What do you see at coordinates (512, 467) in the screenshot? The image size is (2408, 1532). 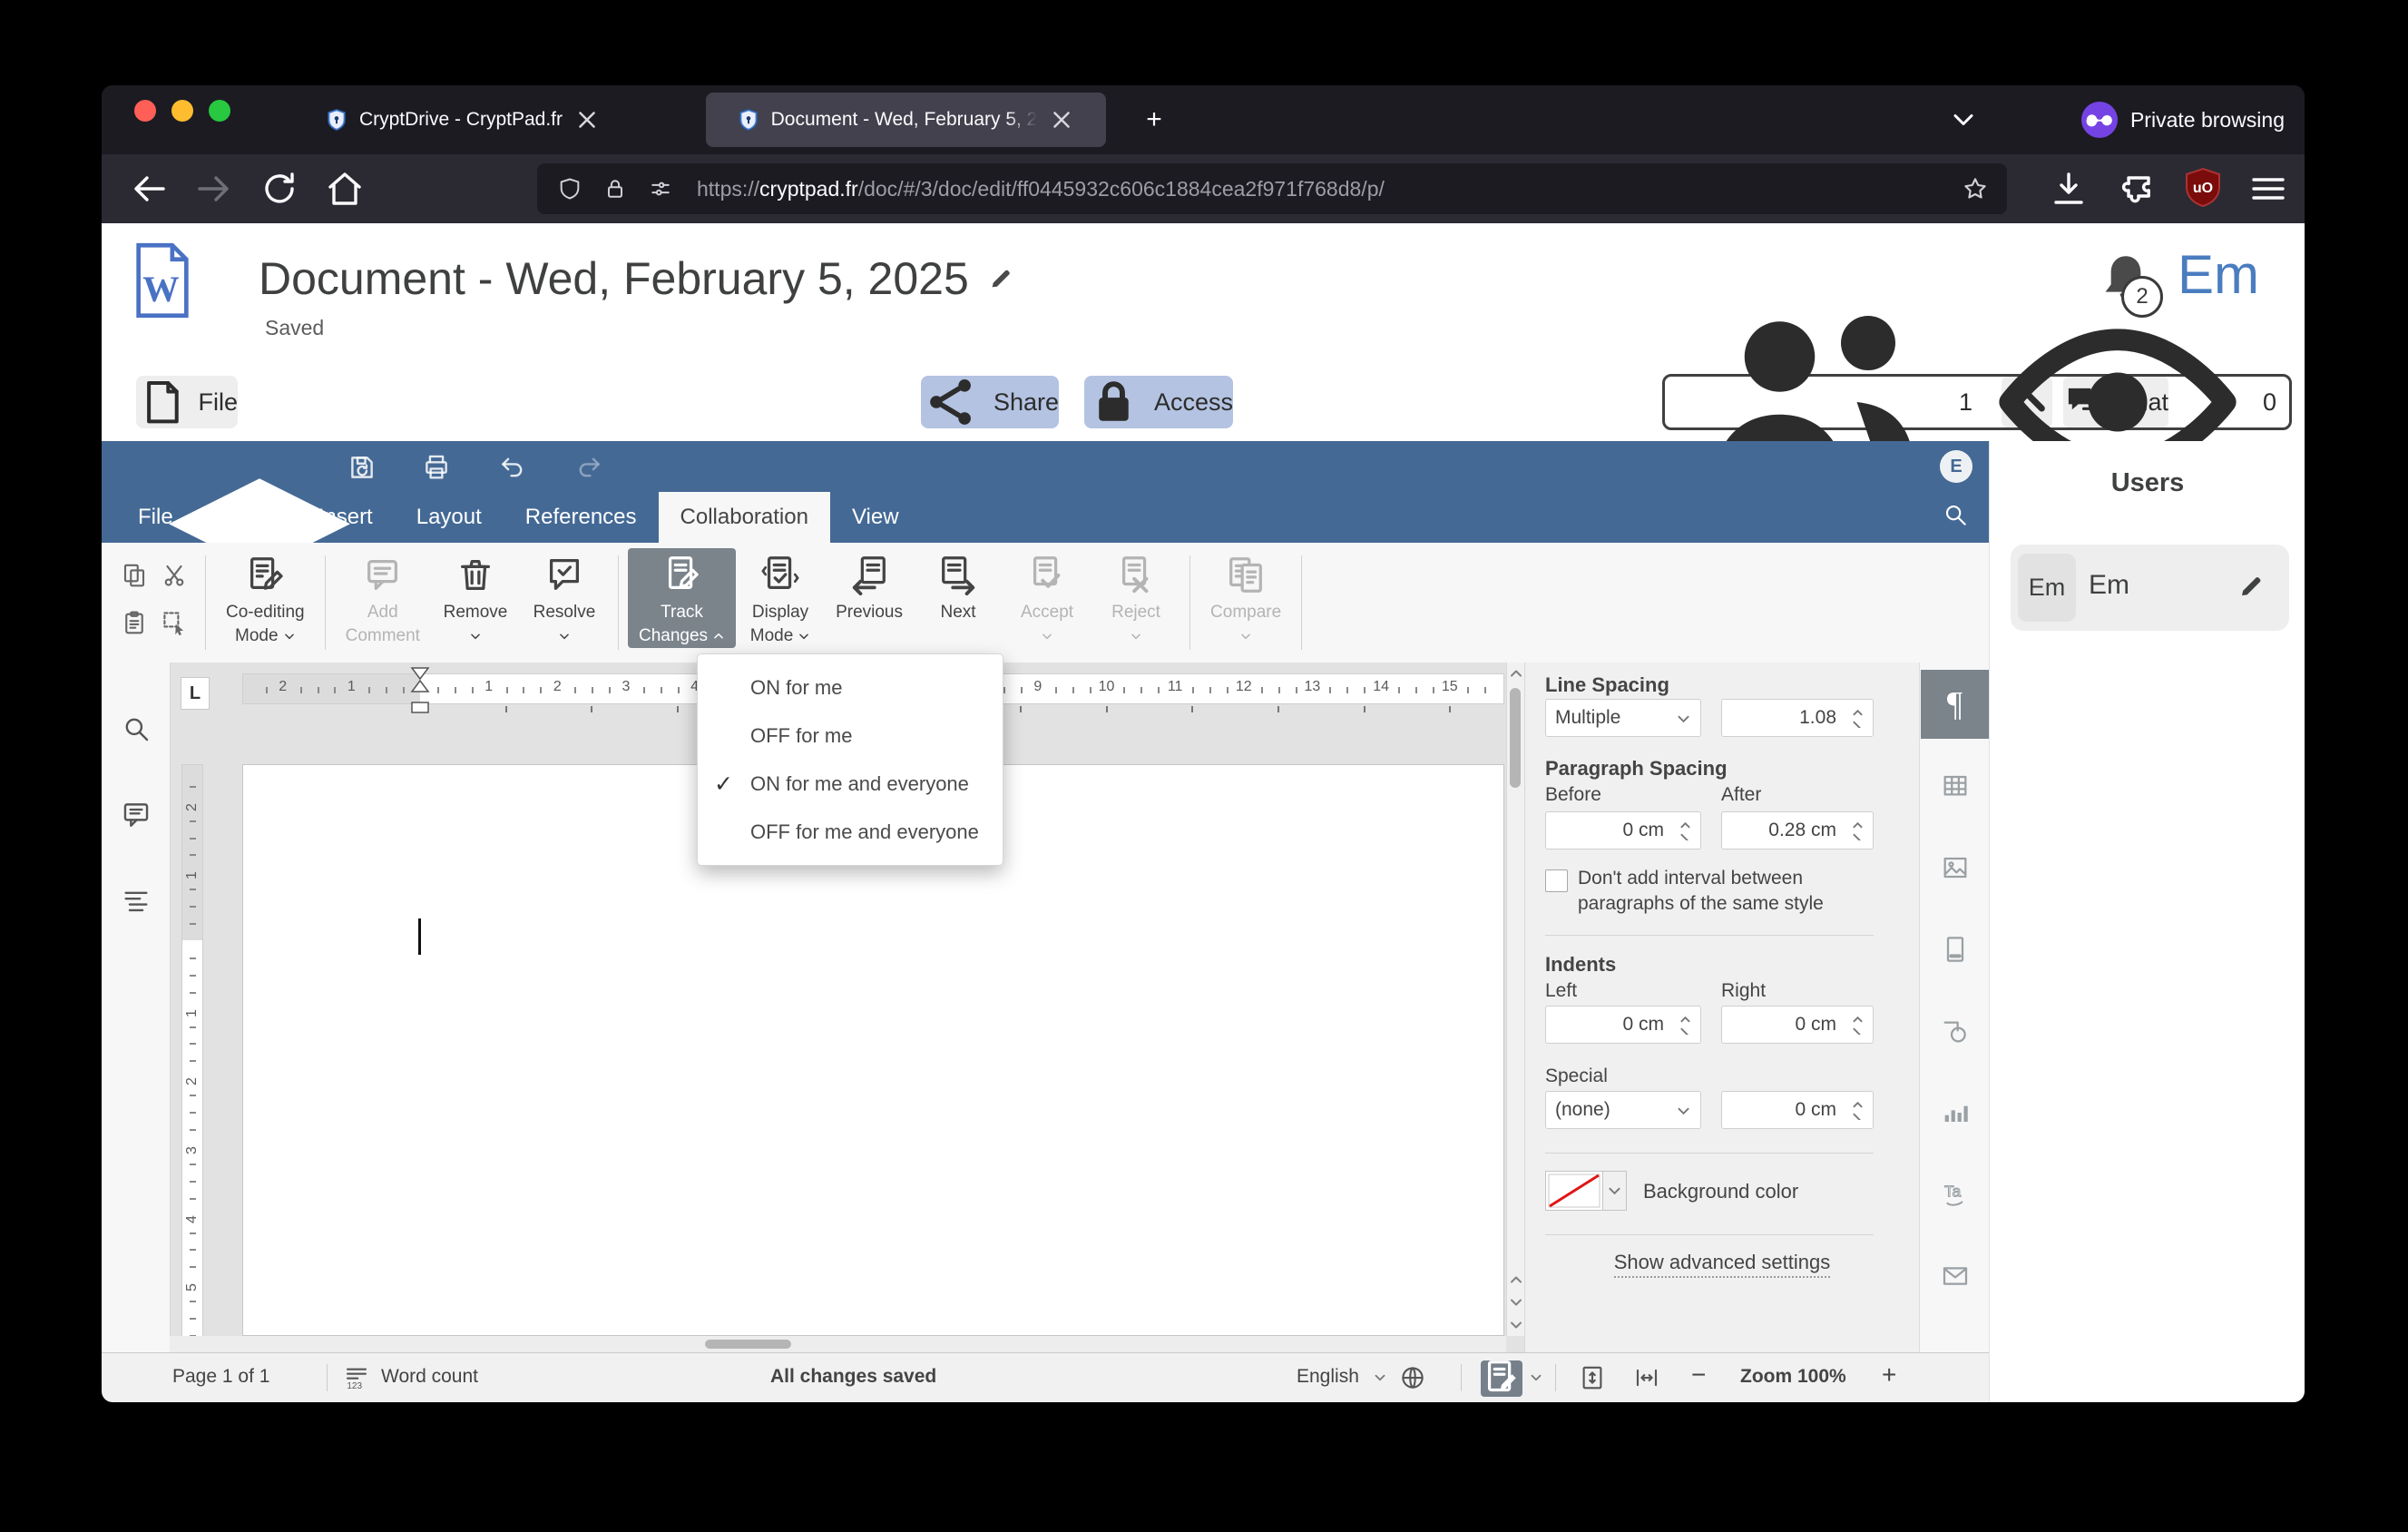 I see `undo-button` at bounding box center [512, 467].